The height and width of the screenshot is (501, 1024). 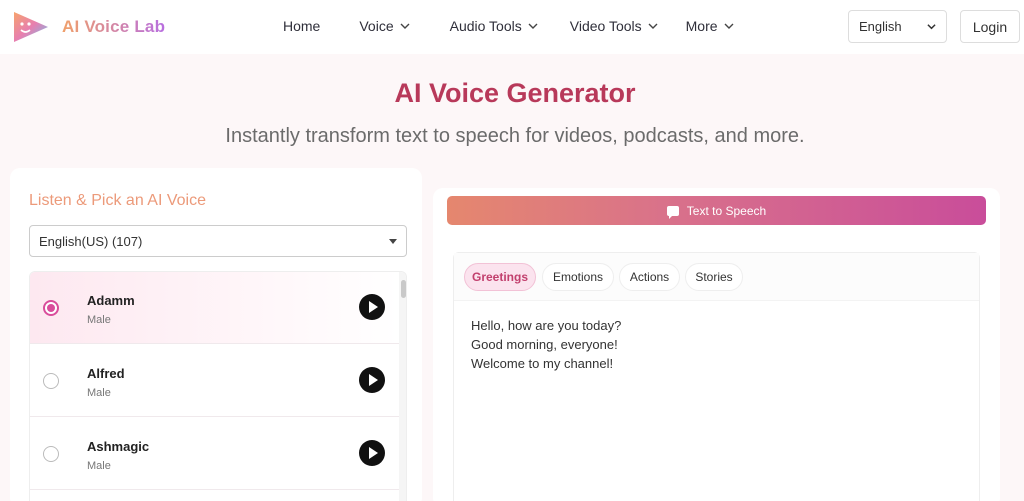 I want to click on sample-tabs: Greetings Emotions Actions Stories, so click(x=716, y=277).